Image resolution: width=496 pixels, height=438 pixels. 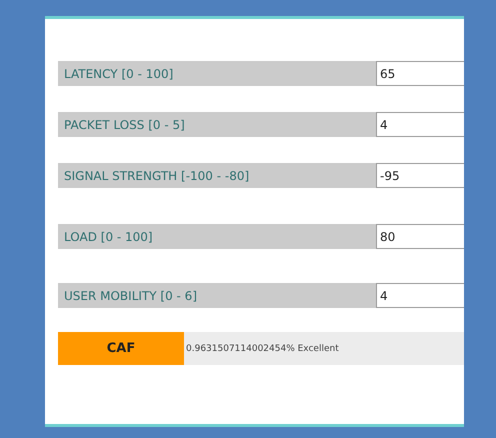 What do you see at coordinates (217, 73) in the screenshot?
I see `field-label: LATENCY [0 - 100]` at bounding box center [217, 73].